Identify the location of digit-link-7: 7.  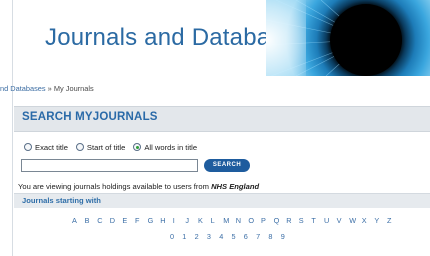
(258, 236).